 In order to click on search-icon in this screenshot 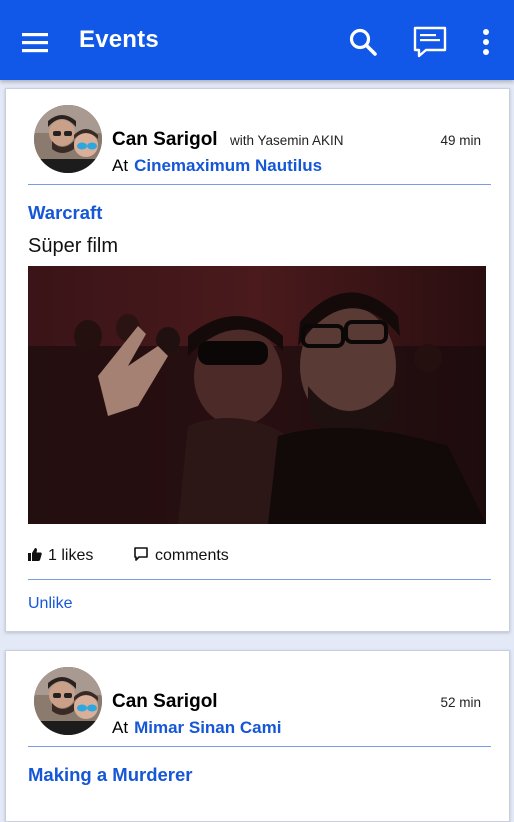, I will do `click(363, 42)`.